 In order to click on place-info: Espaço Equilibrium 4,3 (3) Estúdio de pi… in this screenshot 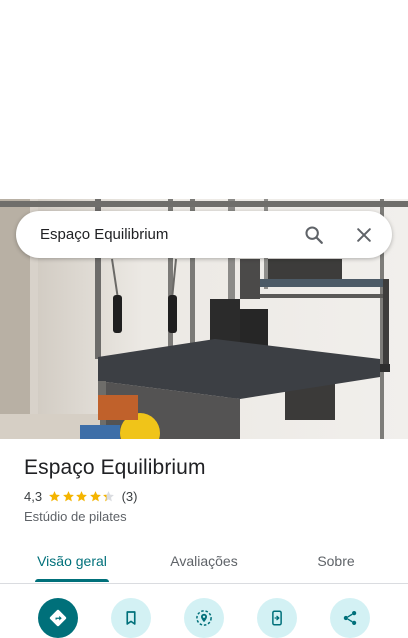, I will do `click(209, 490)`.